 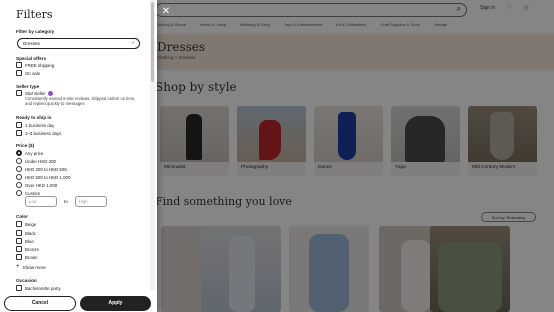 I want to click on color-option: Black, so click(x=26, y=233).